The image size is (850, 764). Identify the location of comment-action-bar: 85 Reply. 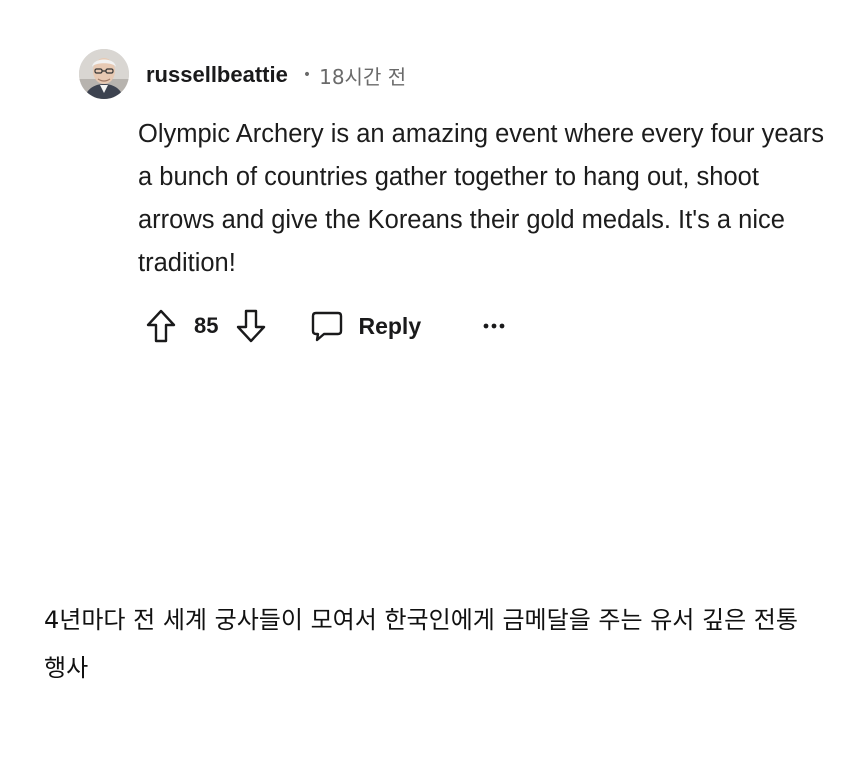
(325, 326).